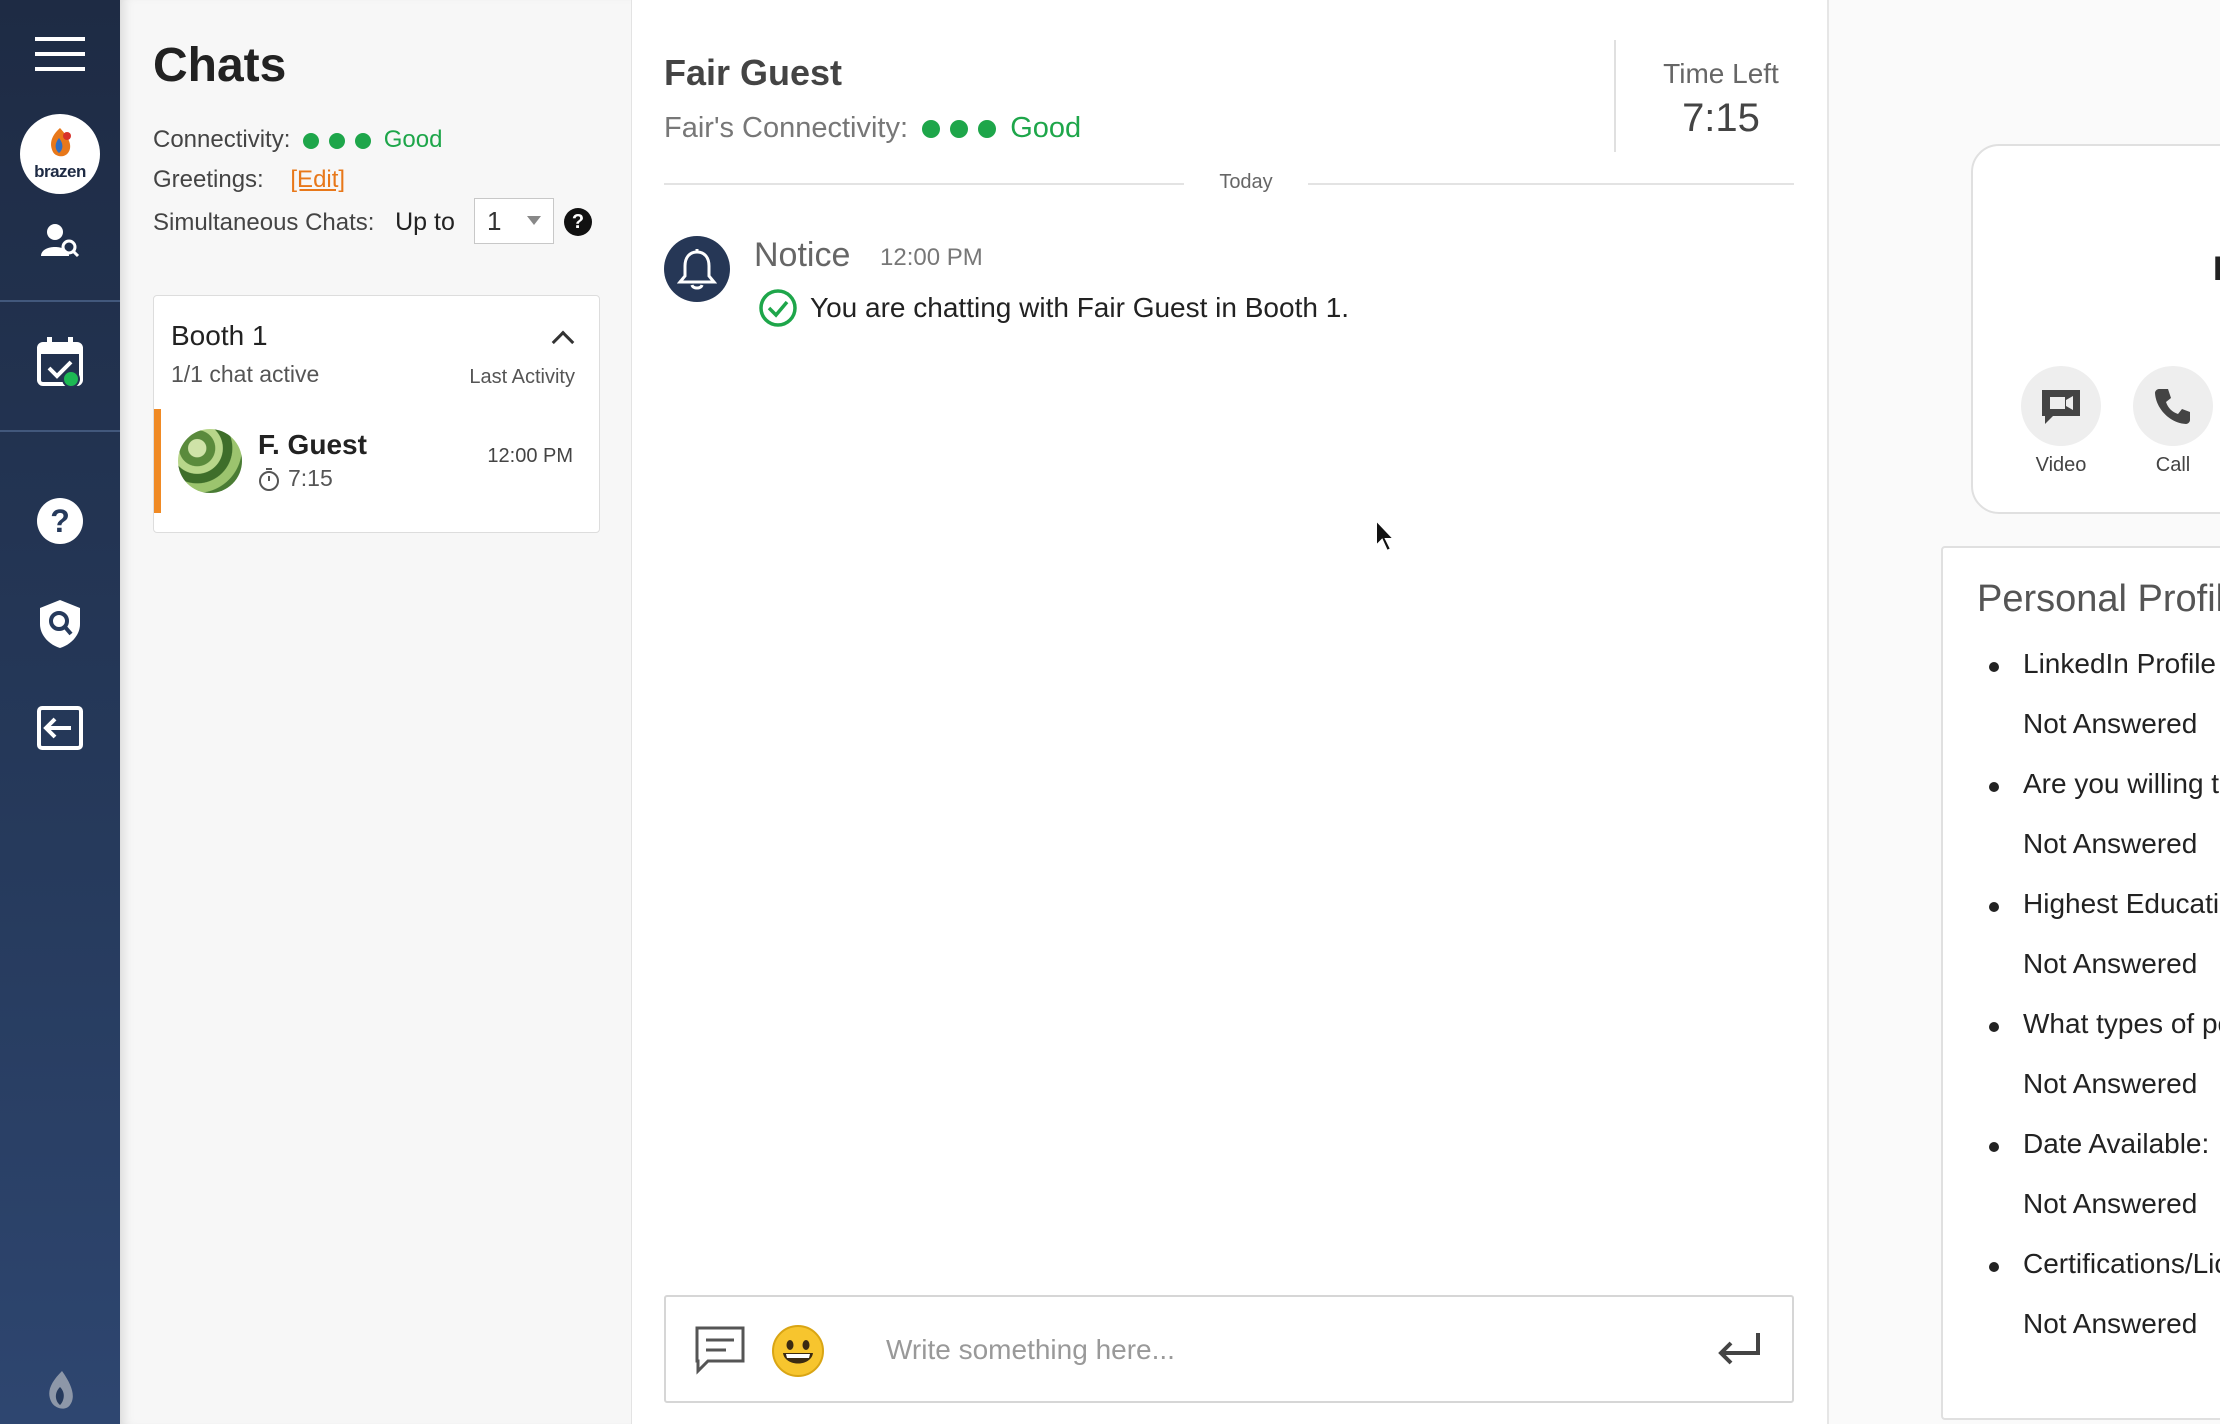 The image size is (2220, 1424). Describe the element at coordinates (494, 220) in the screenshot. I see `simultaneous-value: 1` at that location.